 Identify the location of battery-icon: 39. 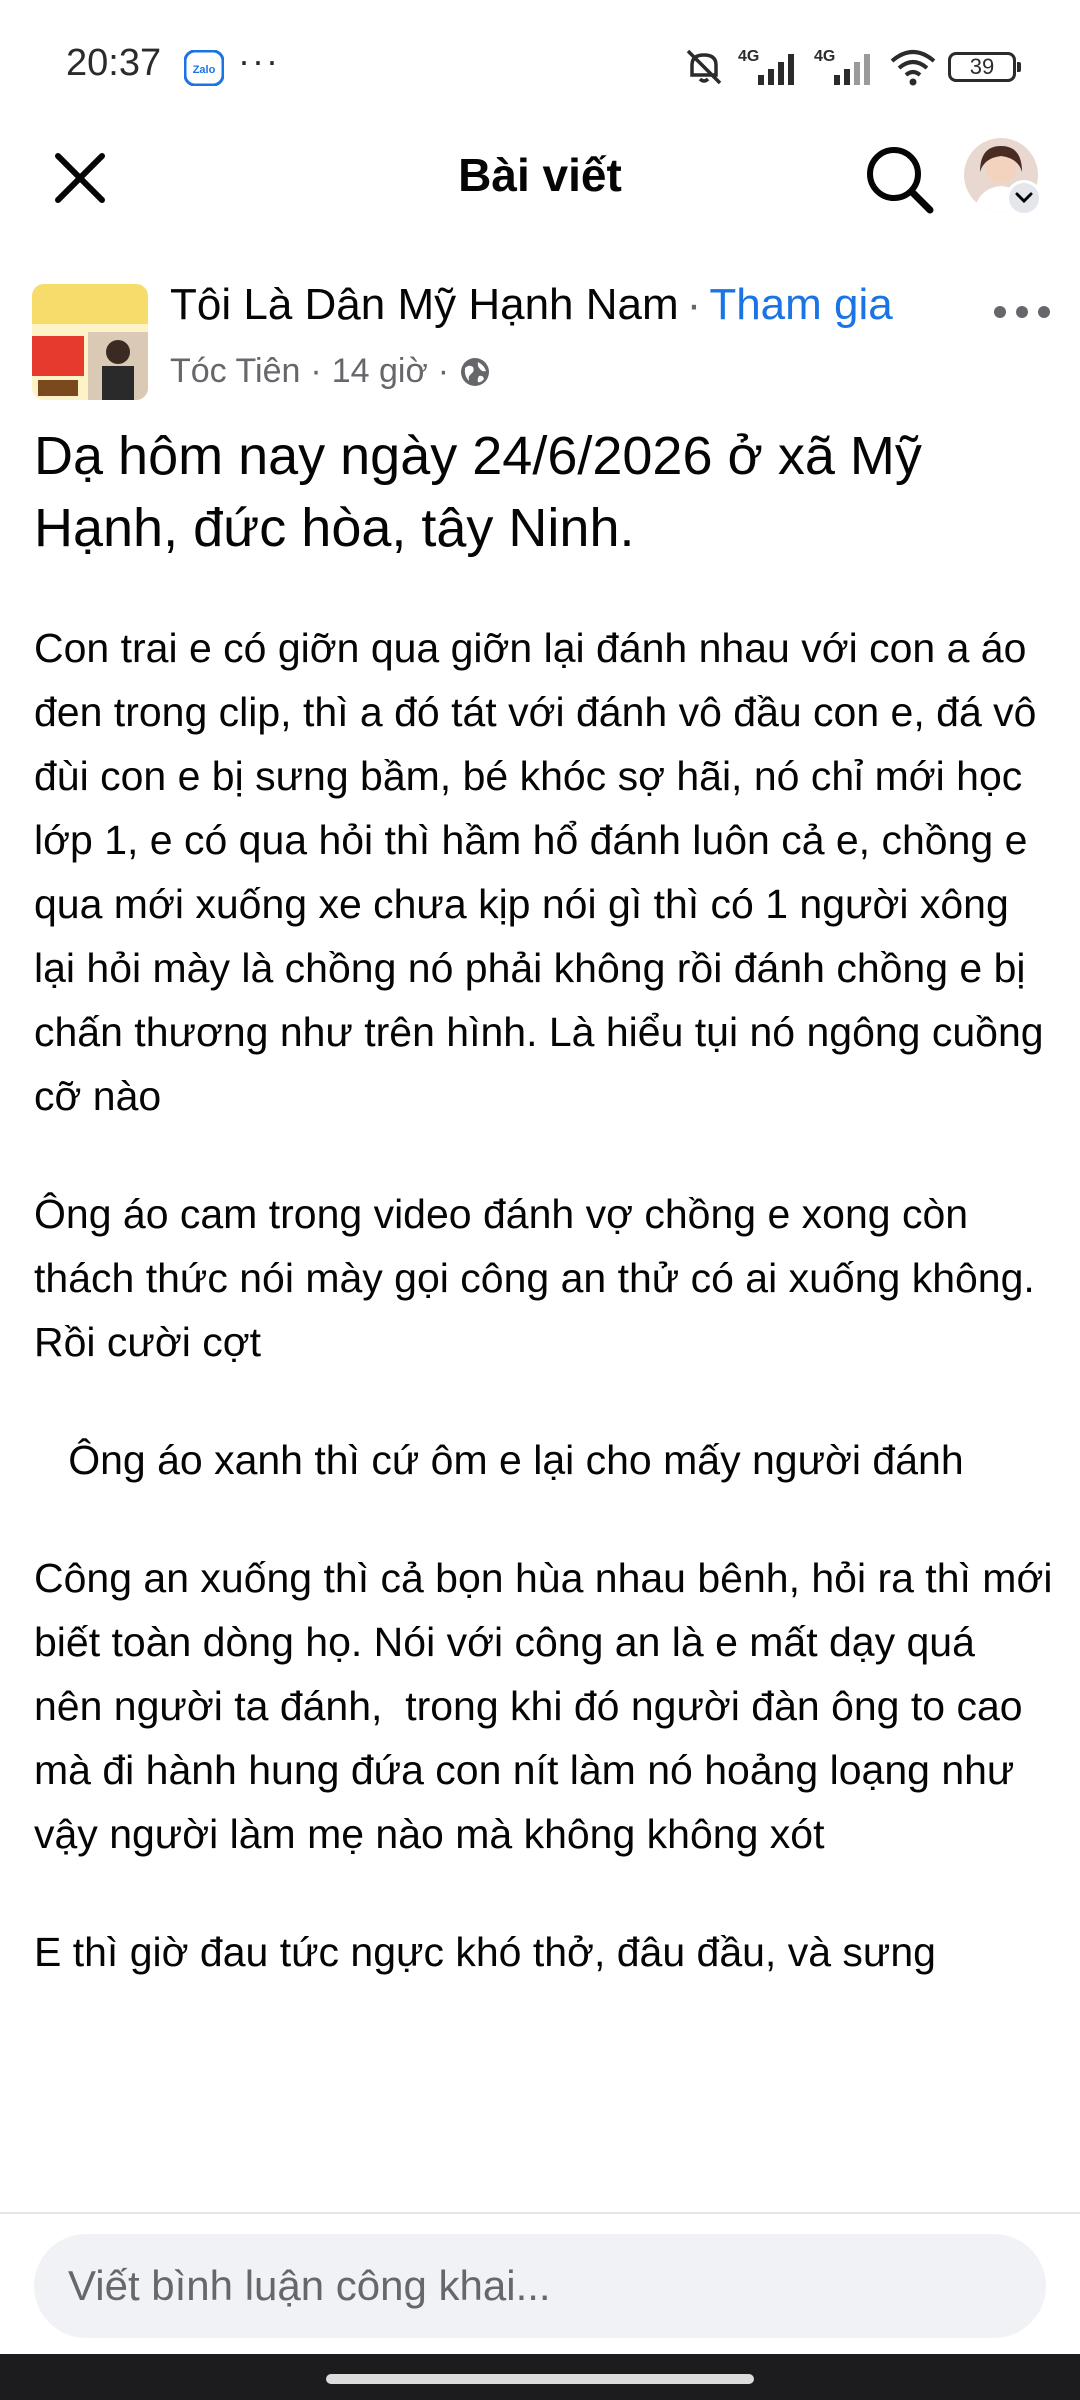
(984, 67).